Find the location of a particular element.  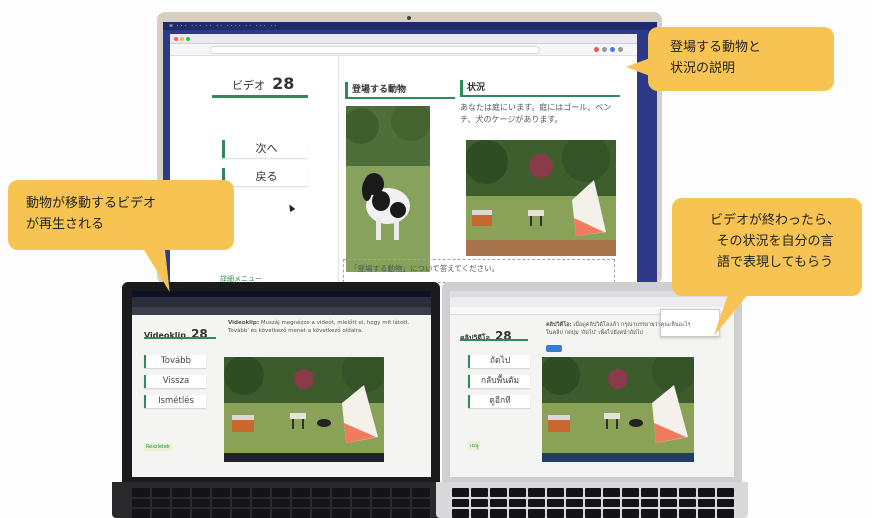

back-button: กลับพื้นตัม is located at coordinates (499, 381).